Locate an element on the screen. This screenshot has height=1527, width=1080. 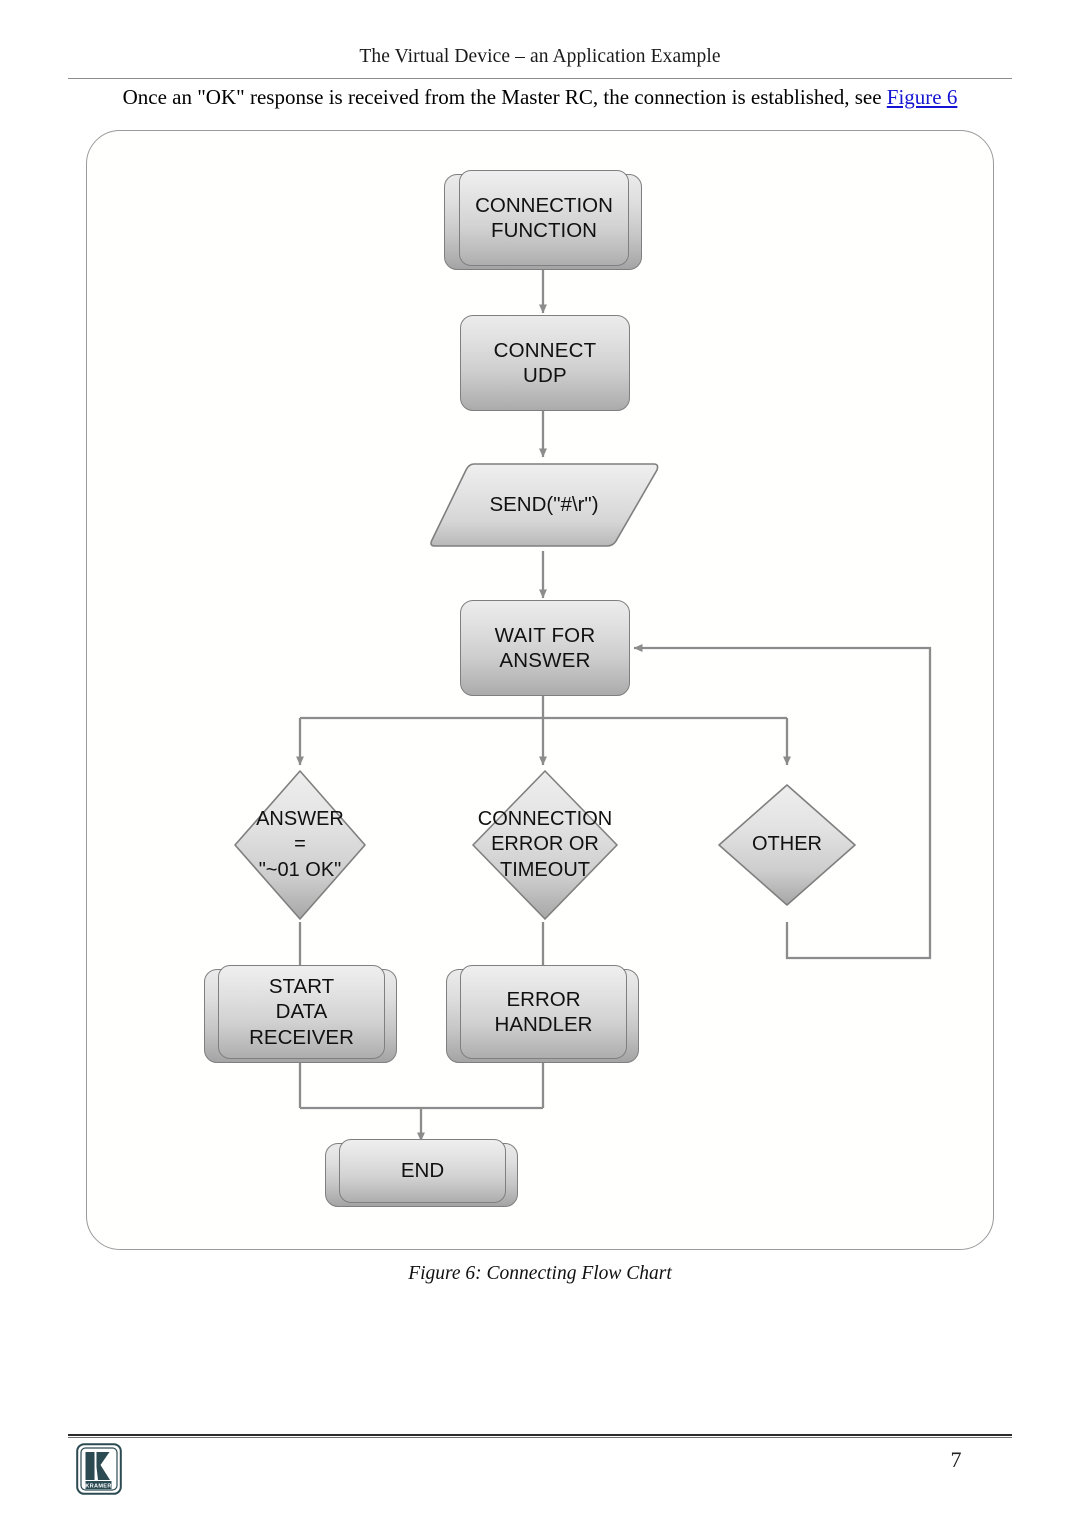
node-connect-udp-line1: CONNECT is located at coordinates (545, 350).